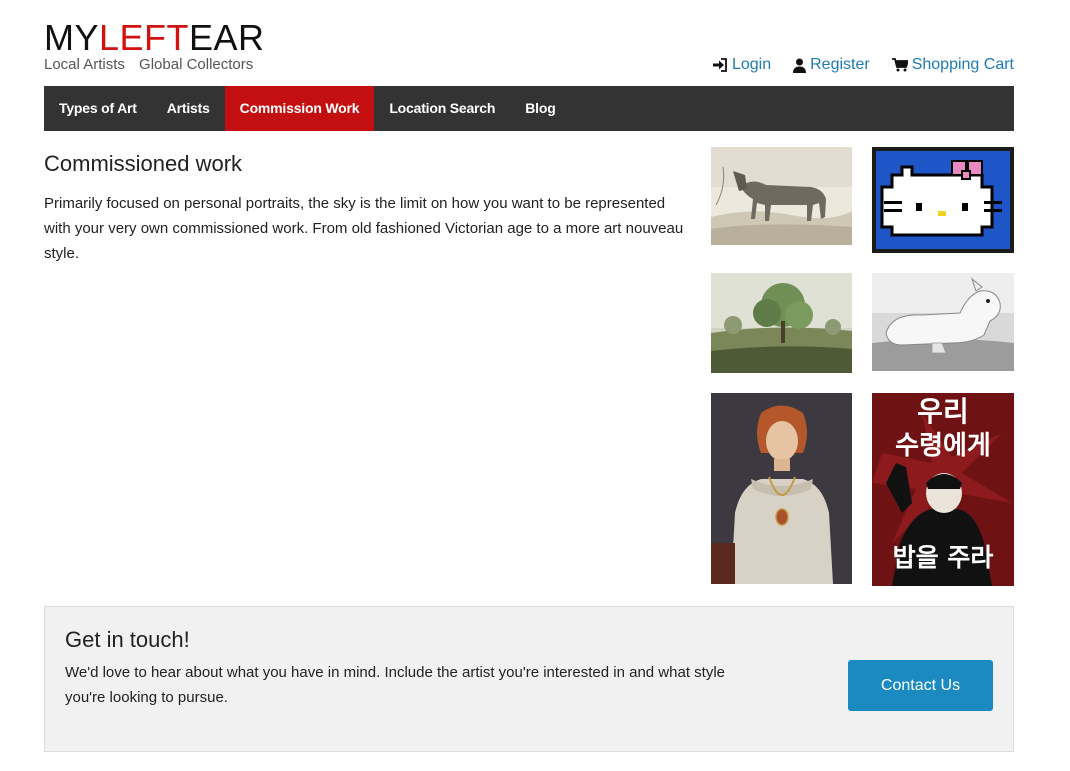  Describe the element at coordinates (800, 65) in the screenshot. I see `user-icon` at that location.